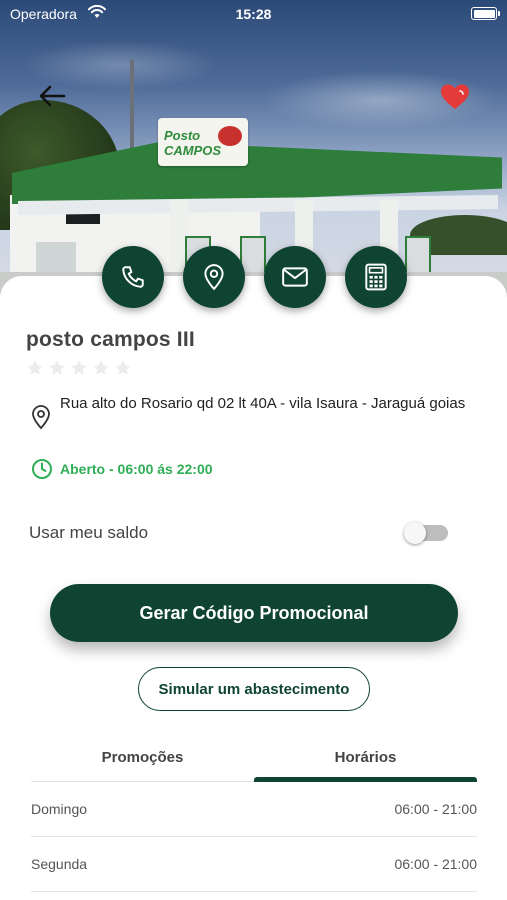  I want to click on use-balance-label: Usar meu saldo, so click(89, 532).